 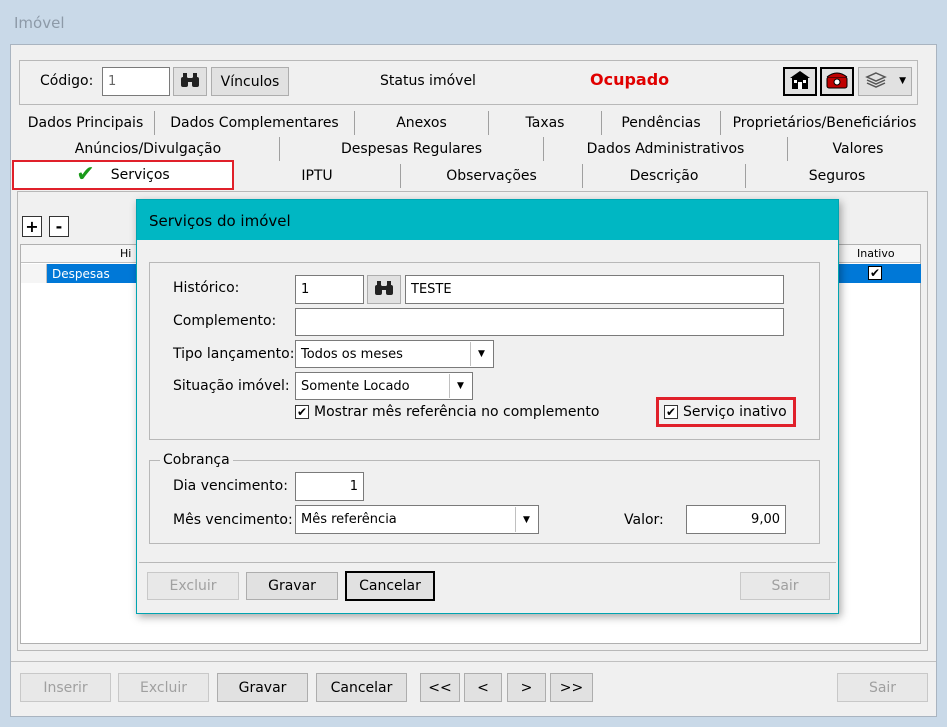 I want to click on mes-vencimento-select: Mês referência ▼, so click(x=417, y=519).